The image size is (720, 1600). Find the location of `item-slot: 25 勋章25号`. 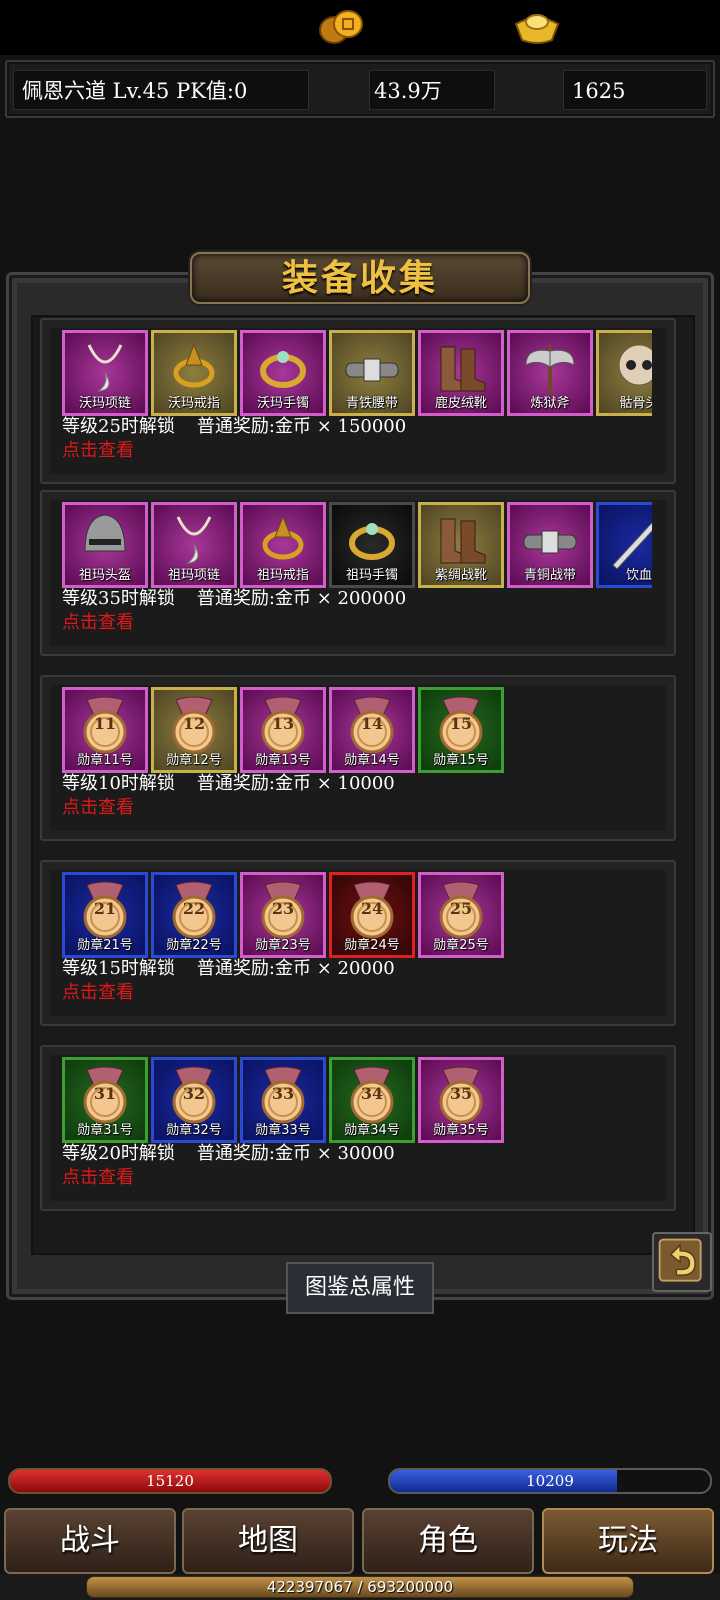

item-slot: 25 勋章25号 is located at coordinates (461, 915).